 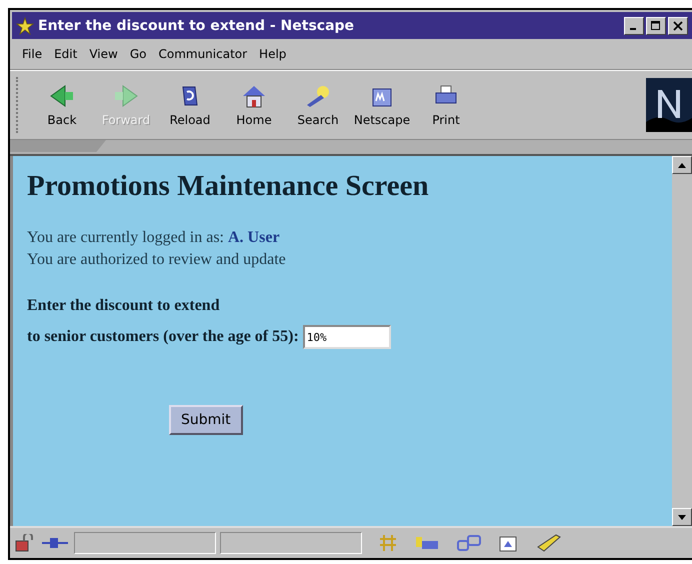 I want to click on menu-item: File, so click(x=32, y=54).